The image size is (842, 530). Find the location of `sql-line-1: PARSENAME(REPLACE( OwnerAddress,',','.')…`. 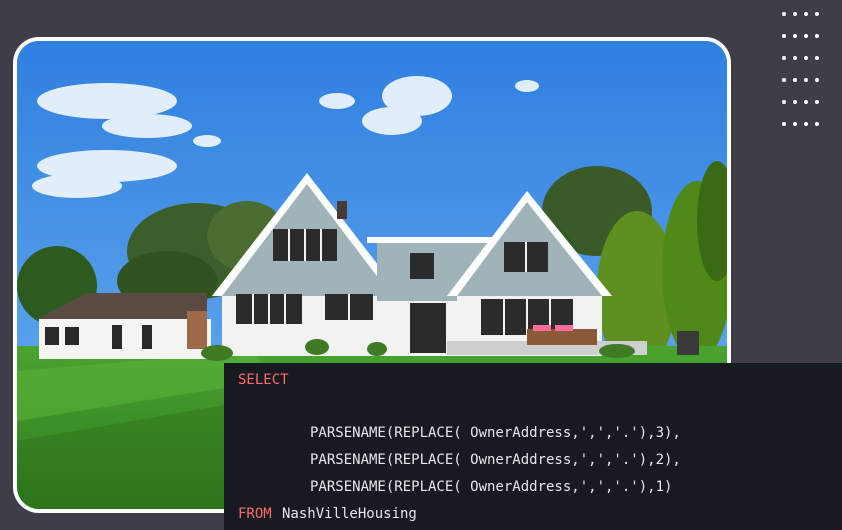

sql-line-1: PARSENAME(REPLACE( OwnerAddress,',','.')… is located at coordinates (495, 433).